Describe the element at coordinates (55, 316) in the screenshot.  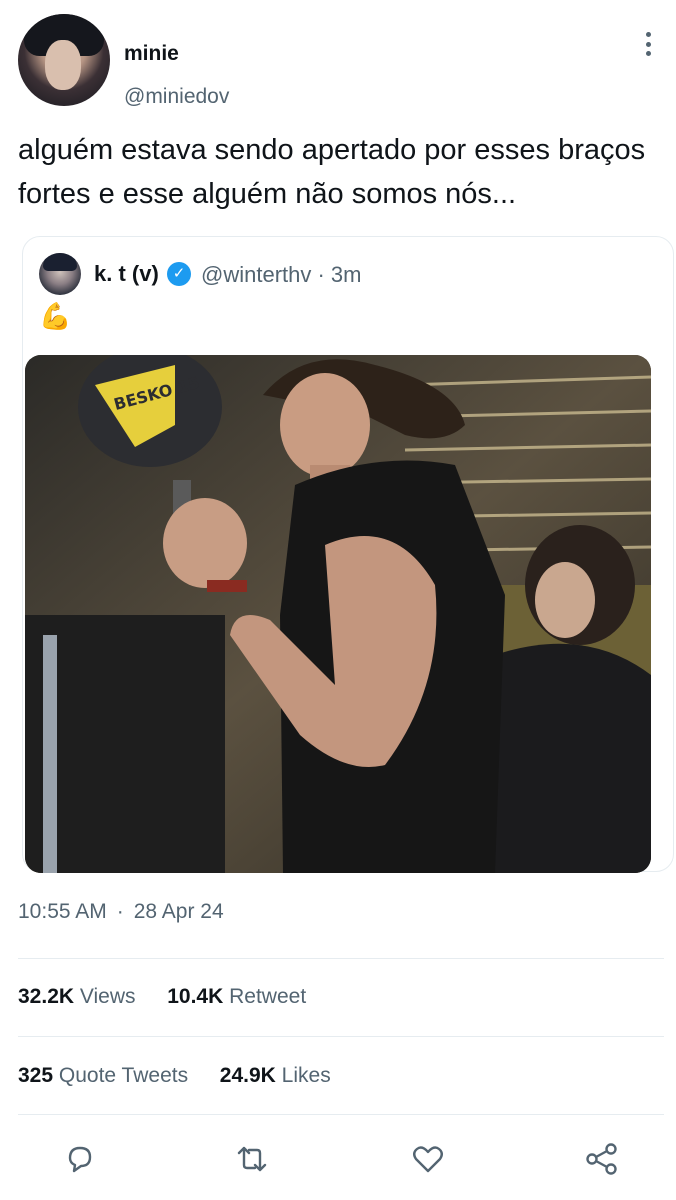
I see `quoted-emoji: 💪` at that location.